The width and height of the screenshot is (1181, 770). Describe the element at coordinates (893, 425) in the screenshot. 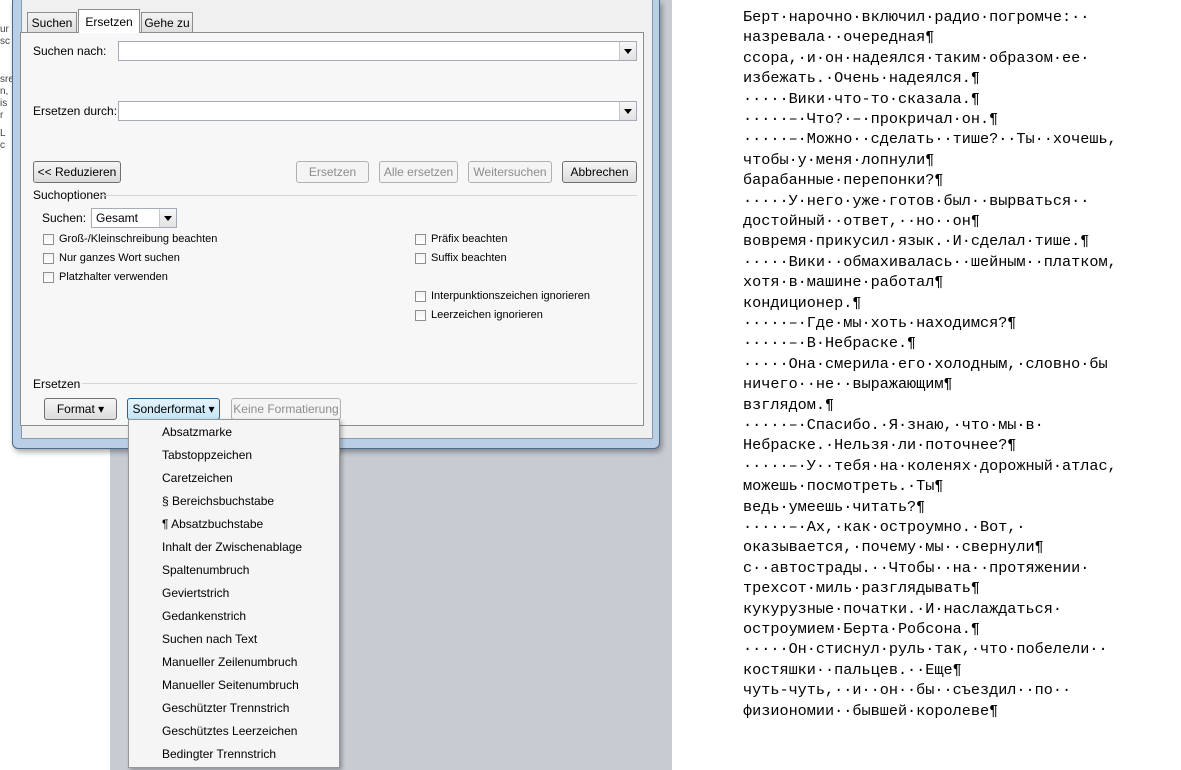

I see `document-line: ·····–·Спасибо.·Я·знаю,·что·мы·в·` at that location.